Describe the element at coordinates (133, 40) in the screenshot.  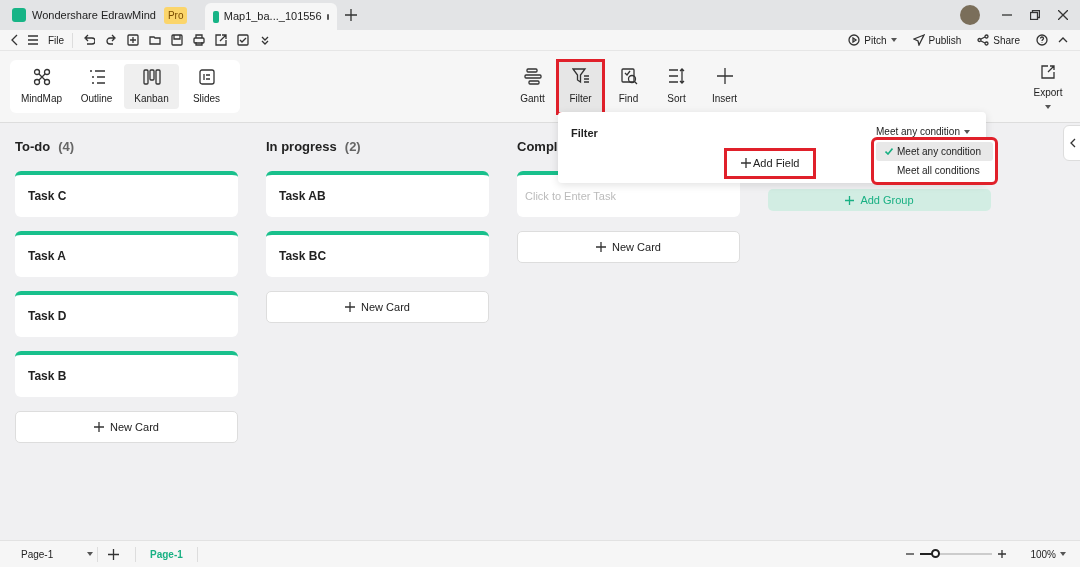
I see `new-file-icon` at that location.